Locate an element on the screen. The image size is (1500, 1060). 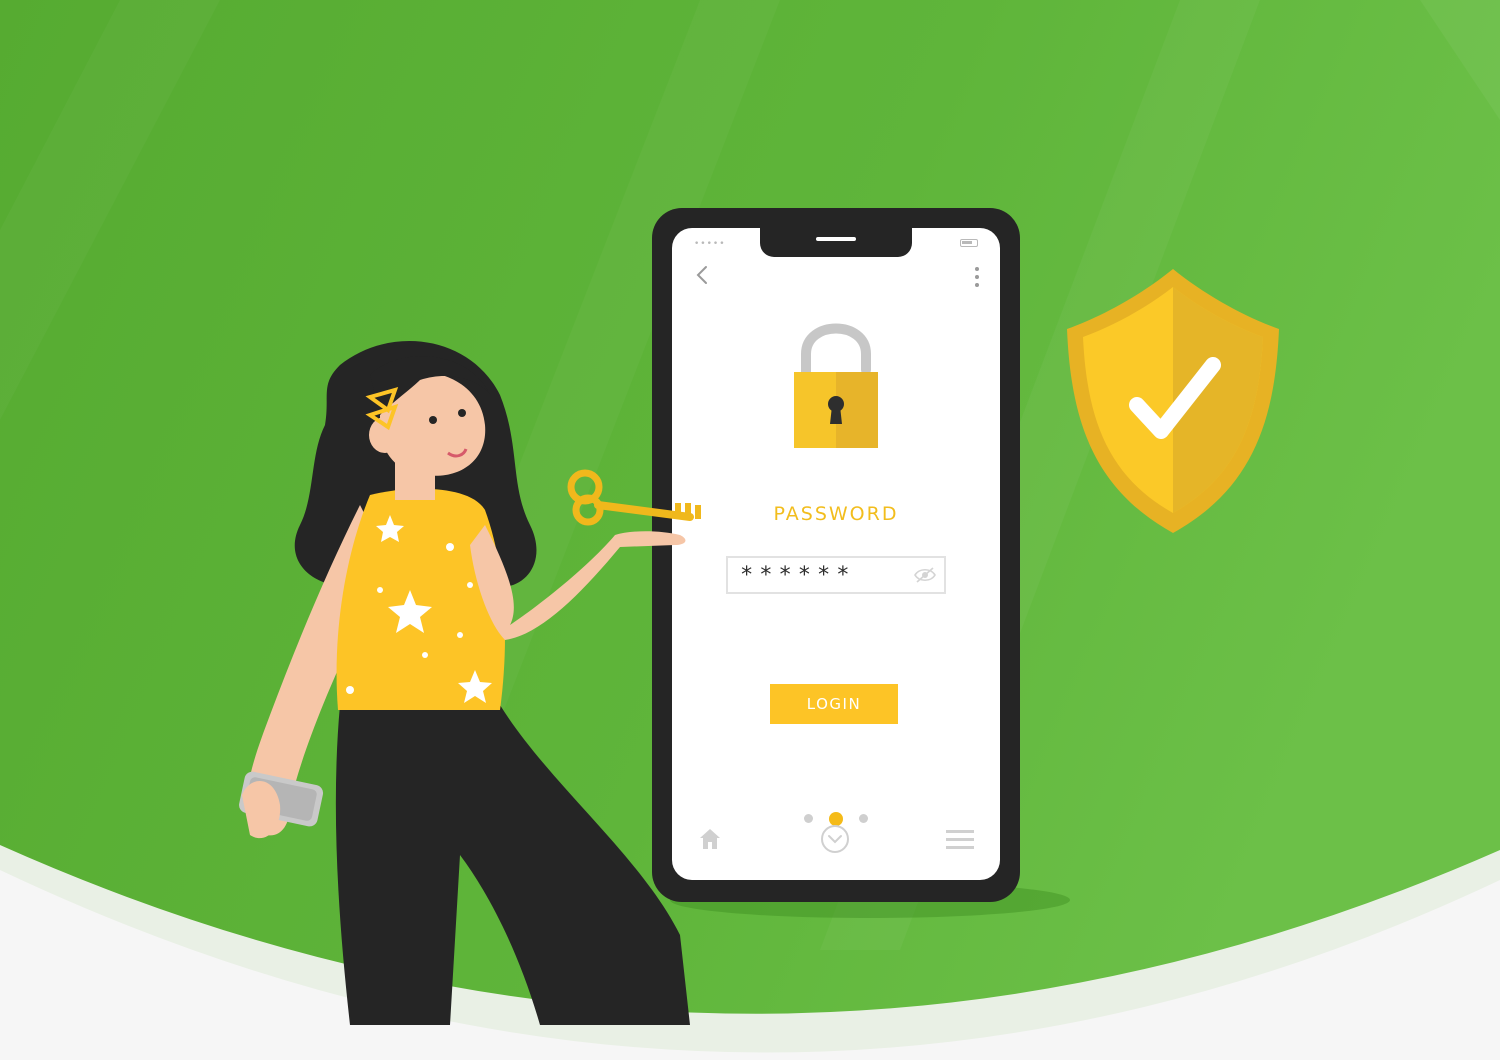
password-field: ****** is located at coordinates (836, 575).